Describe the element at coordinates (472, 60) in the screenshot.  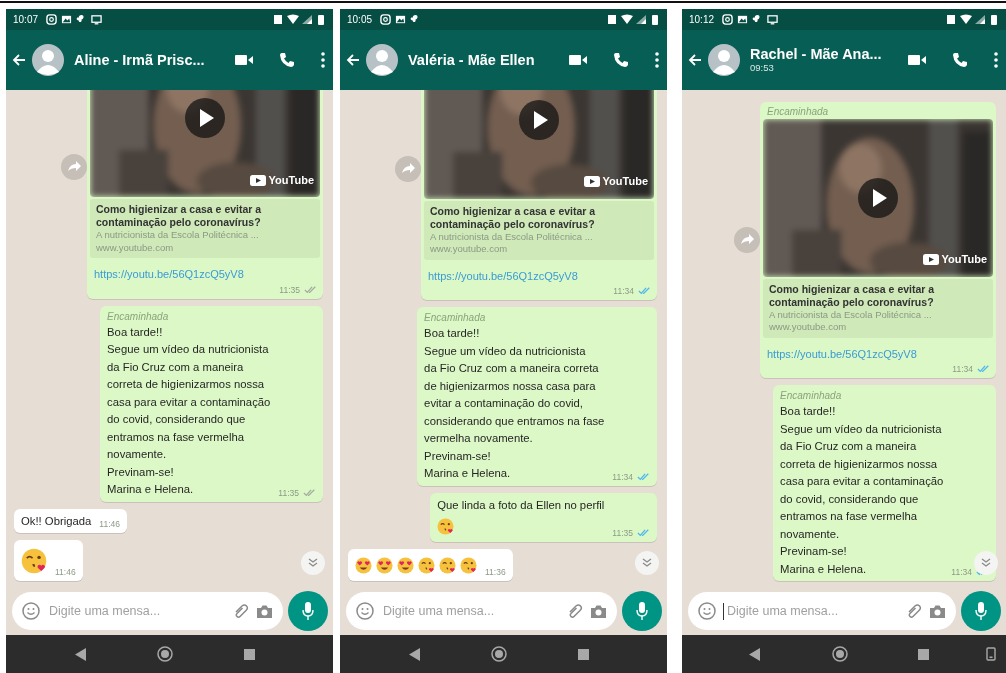
I see `contact-name: Valéria - Mãe Ellen` at that location.